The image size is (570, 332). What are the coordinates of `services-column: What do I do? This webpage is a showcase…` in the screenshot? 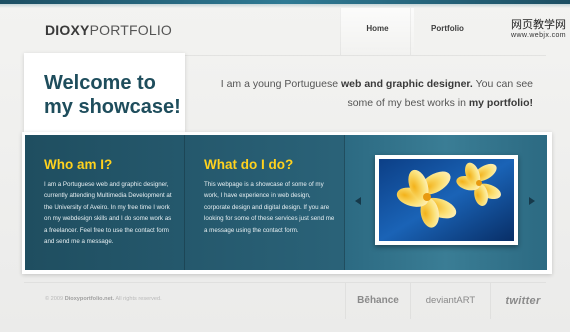 It's located at (265, 202).